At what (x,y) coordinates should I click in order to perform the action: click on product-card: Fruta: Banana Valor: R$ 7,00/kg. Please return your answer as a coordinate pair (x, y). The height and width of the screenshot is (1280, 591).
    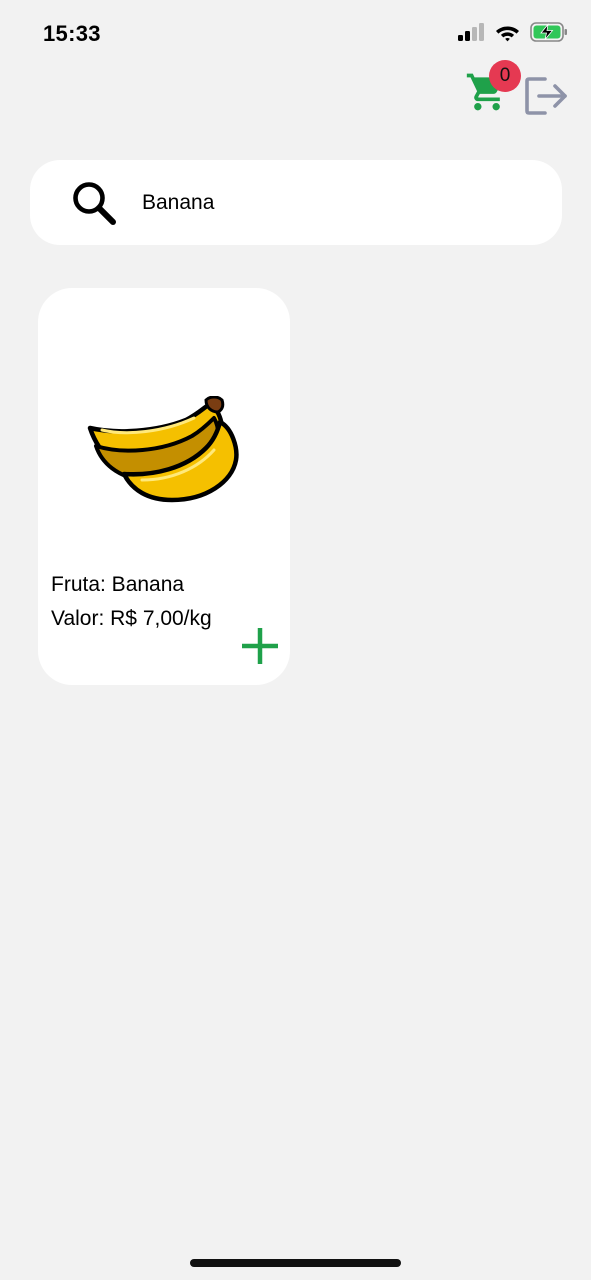
    Looking at the image, I should click on (164, 486).